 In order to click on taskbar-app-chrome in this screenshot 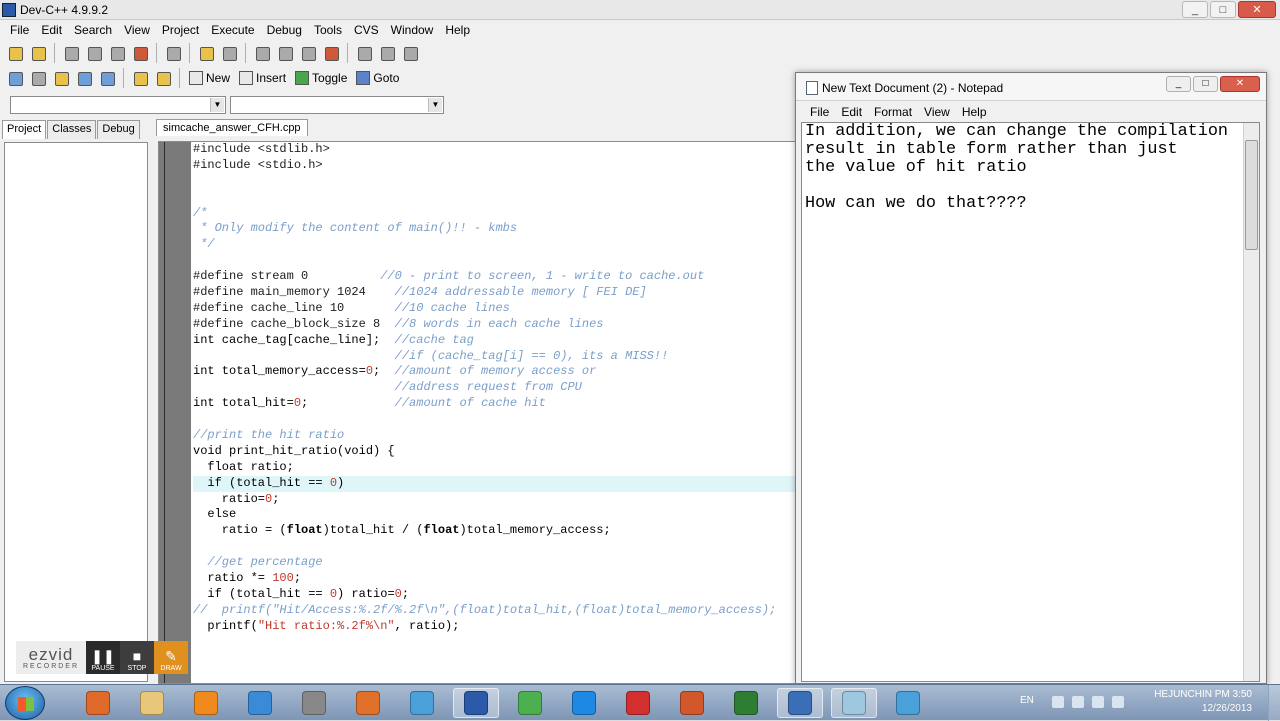, I will do `click(530, 703)`.